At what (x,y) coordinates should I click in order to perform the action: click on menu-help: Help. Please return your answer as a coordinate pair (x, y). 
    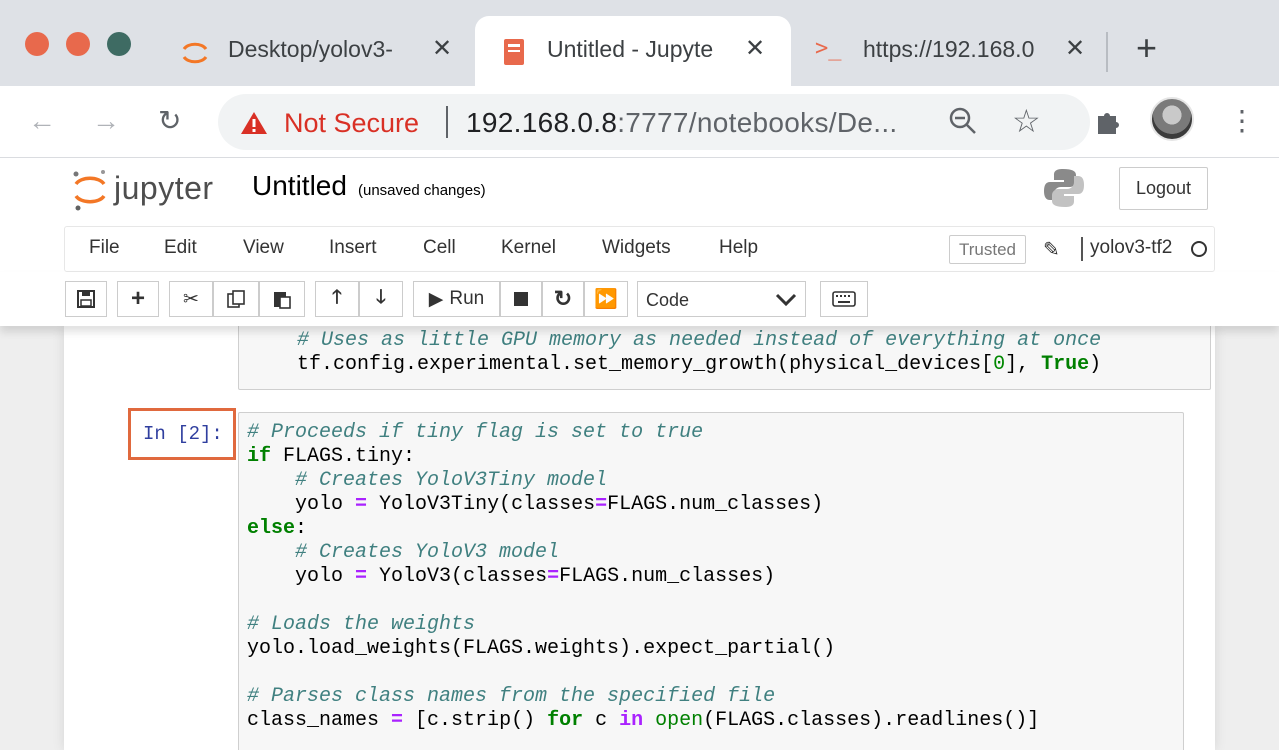
    Looking at the image, I should click on (738, 248).